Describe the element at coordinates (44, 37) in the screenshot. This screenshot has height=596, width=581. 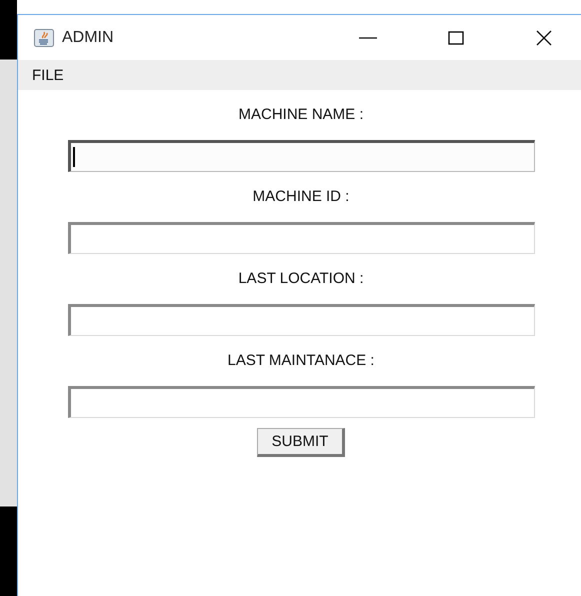
I see `java-cup-icon` at that location.